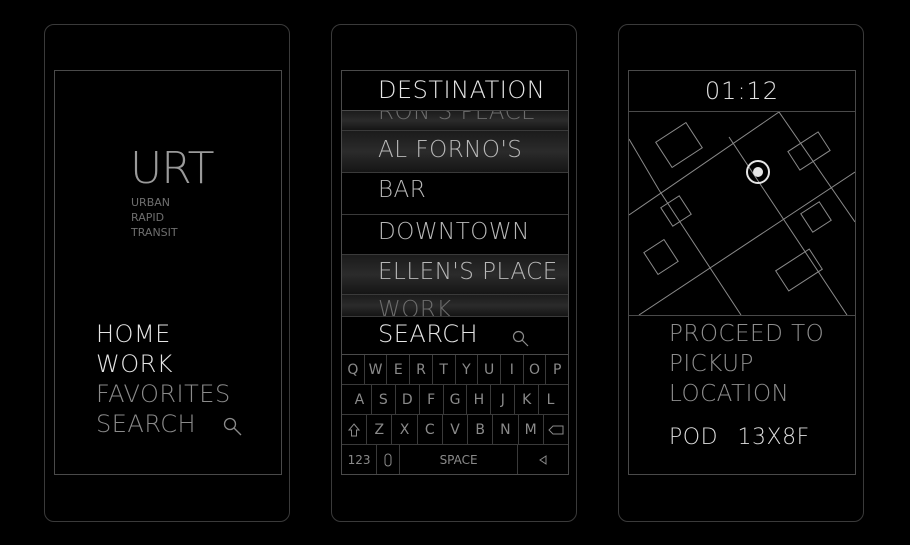 This screenshot has height=545, width=910. Describe the element at coordinates (747, 334) in the screenshot. I see `instruction-line: PROCEED TO` at that location.